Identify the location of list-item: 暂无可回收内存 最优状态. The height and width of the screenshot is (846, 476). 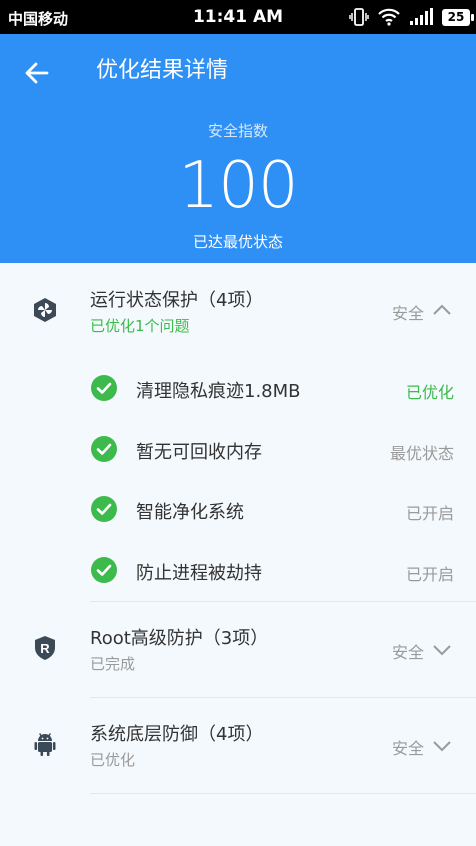
(238, 449).